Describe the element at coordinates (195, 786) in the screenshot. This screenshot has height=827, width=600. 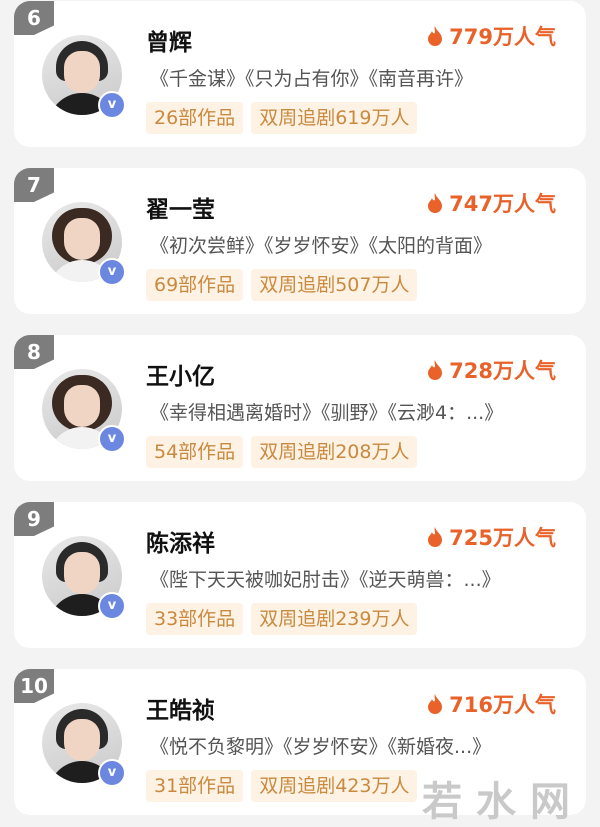
I see `works-count-tag: 31部作品` at that location.